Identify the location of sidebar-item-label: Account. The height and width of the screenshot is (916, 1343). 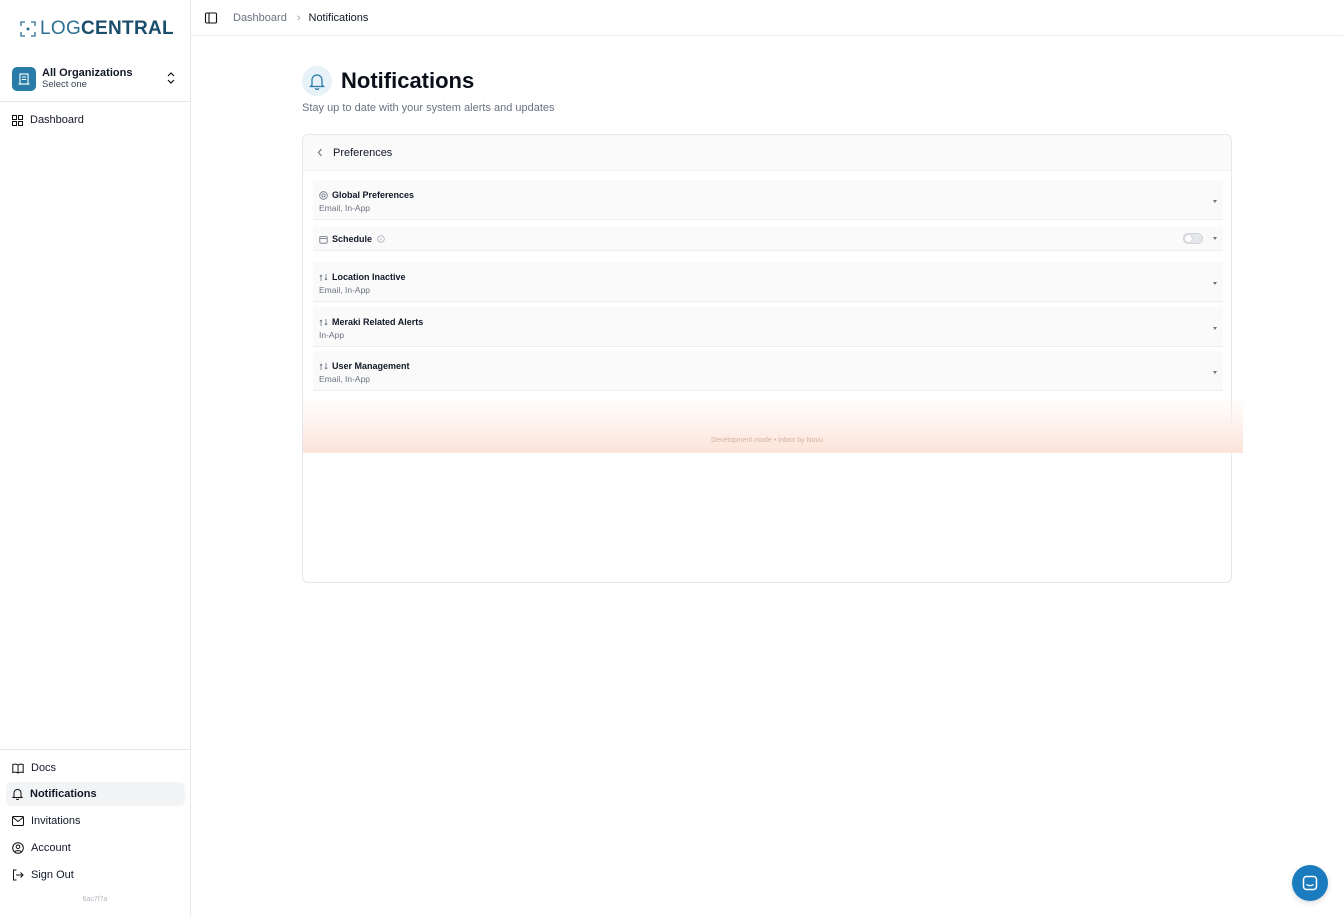
(51, 848).